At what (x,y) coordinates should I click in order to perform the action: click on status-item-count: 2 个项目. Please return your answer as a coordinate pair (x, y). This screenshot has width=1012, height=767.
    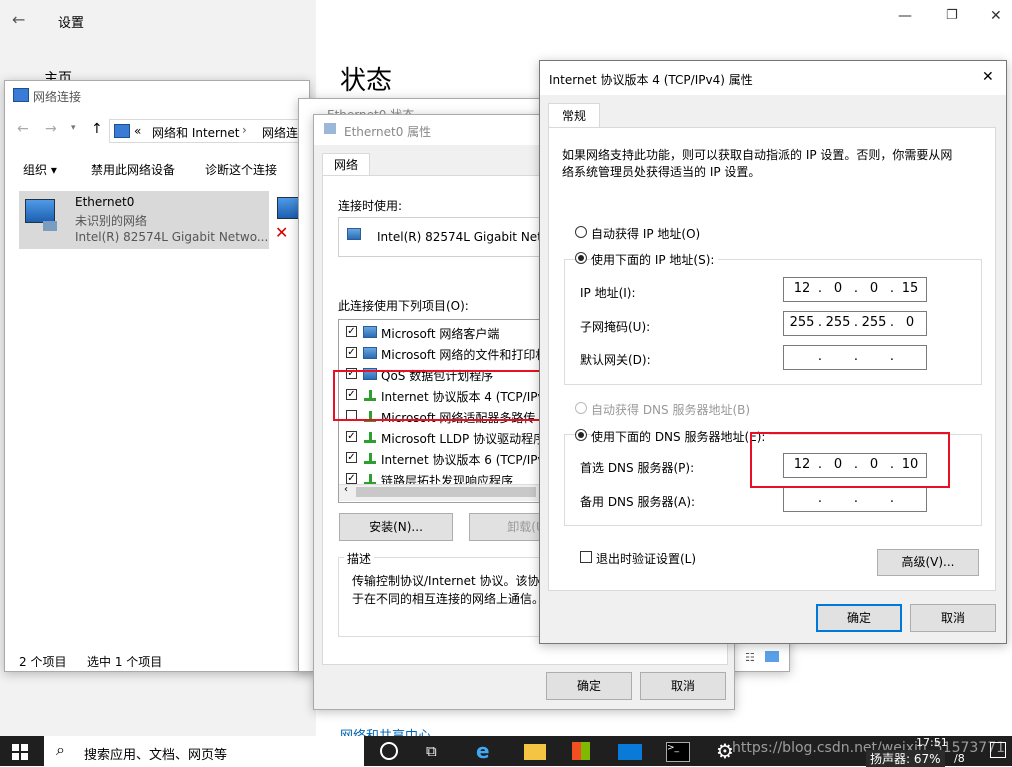
    Looking at the image, I should click on (43, 662).